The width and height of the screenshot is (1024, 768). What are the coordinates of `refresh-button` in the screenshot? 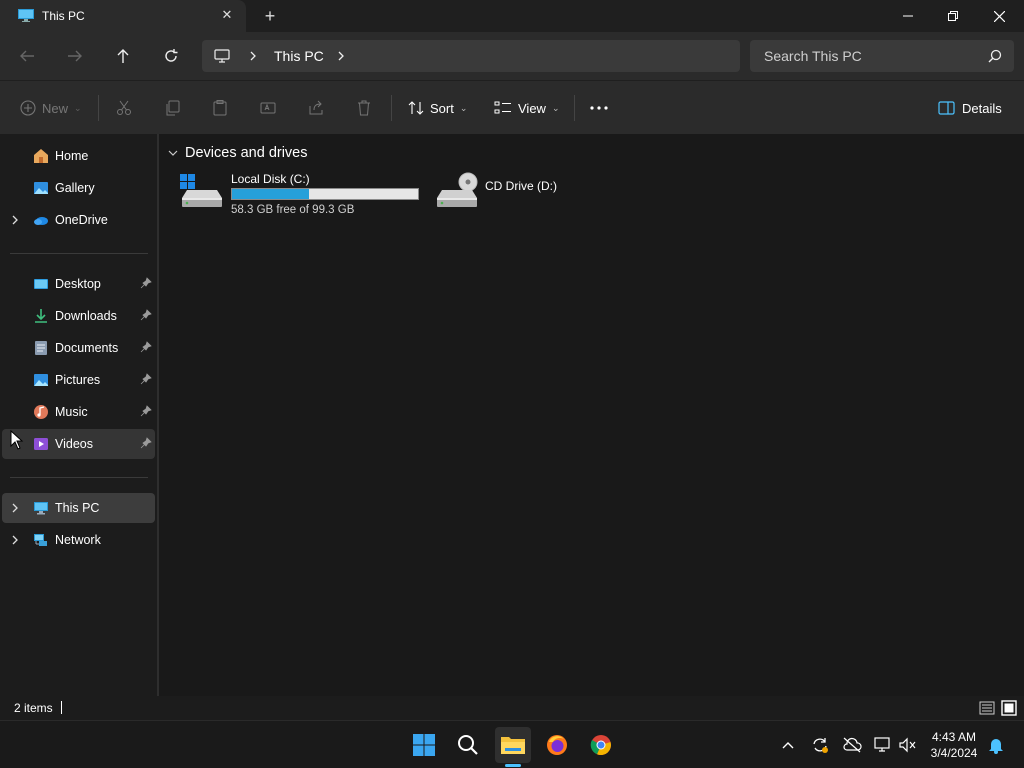 It's located at (171, 56).